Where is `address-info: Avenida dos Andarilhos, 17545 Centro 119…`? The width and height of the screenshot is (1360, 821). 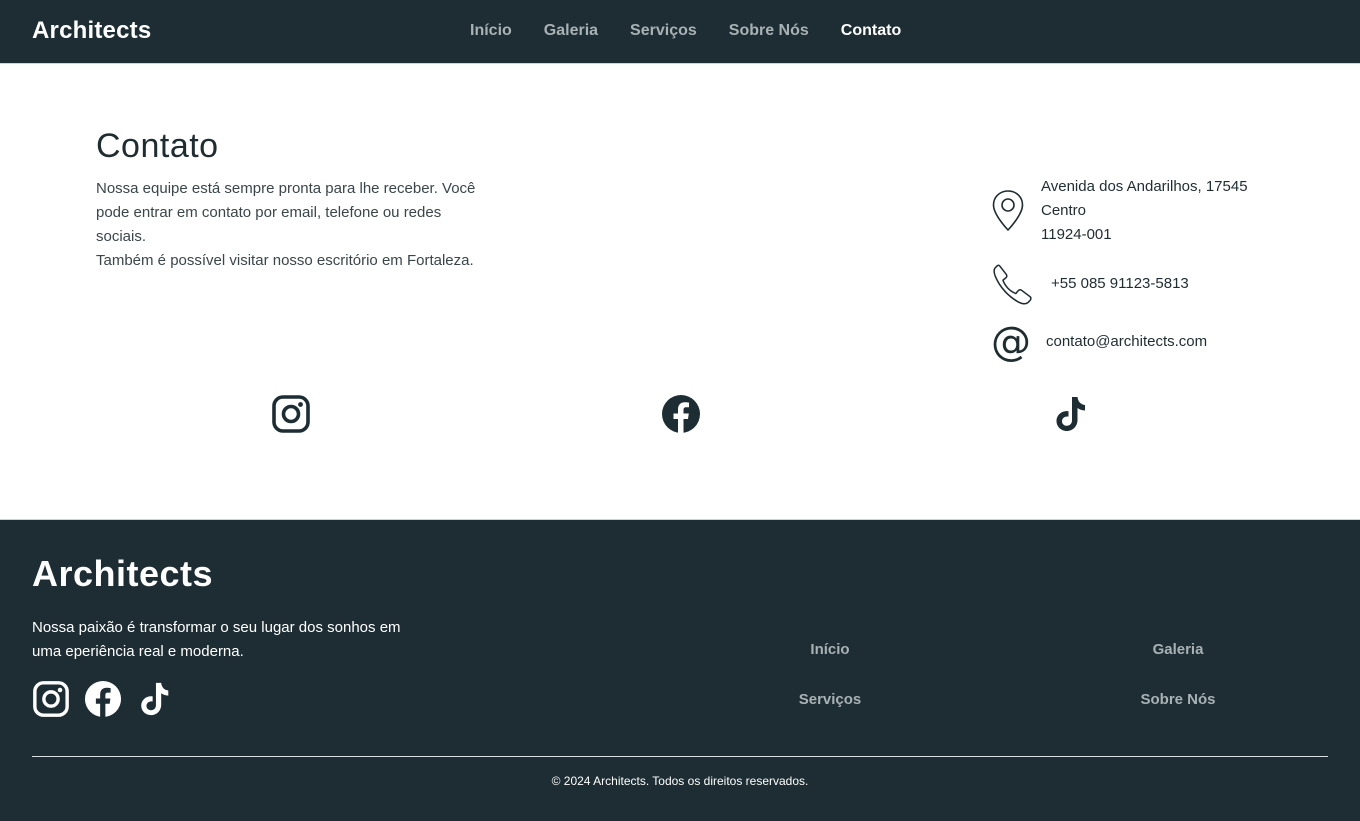 address-info: Avenida dos Andarilhos, 17545 Centro 119… is located at coordinates (1119, 211).